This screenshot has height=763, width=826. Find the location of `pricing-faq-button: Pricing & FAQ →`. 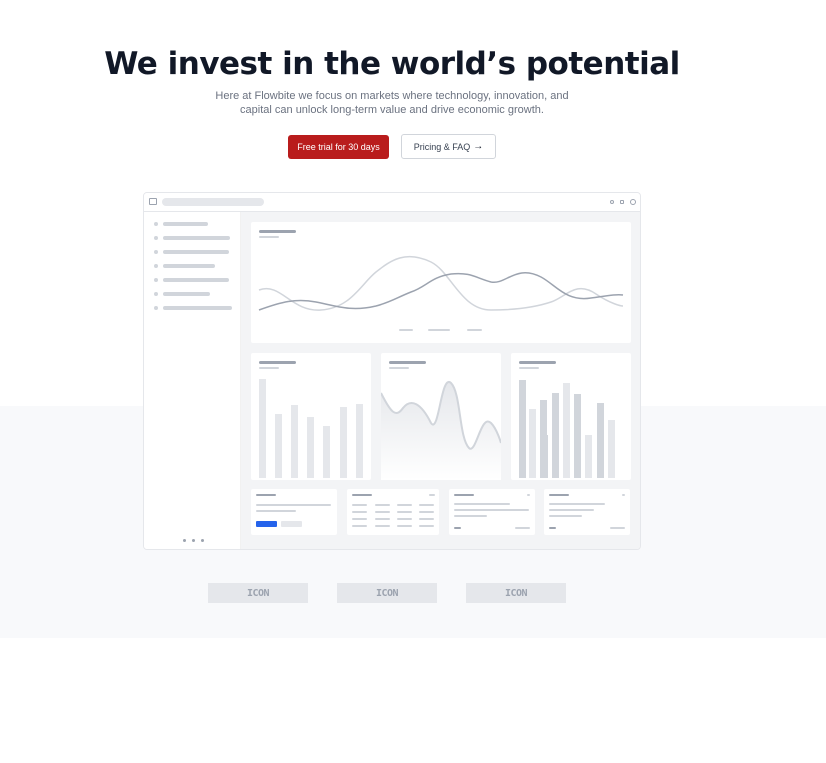

pricing-faq-button: Pricing & FAQ → is located at coordinates (448, 146).